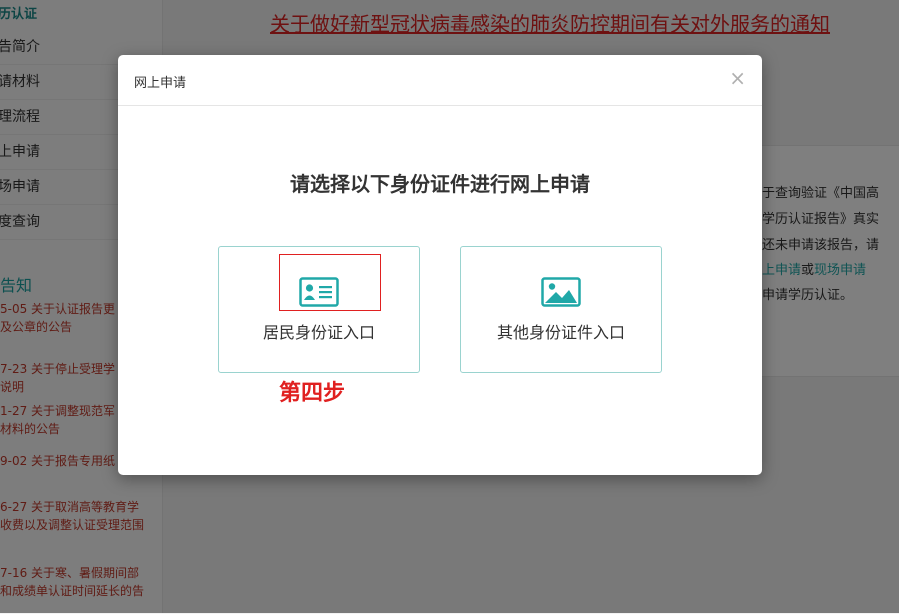 The image size is (899, 614). Describe the element at coordinates (312, 393) in the screenshot. I see `annotation-step-label: 第四步` at that location.